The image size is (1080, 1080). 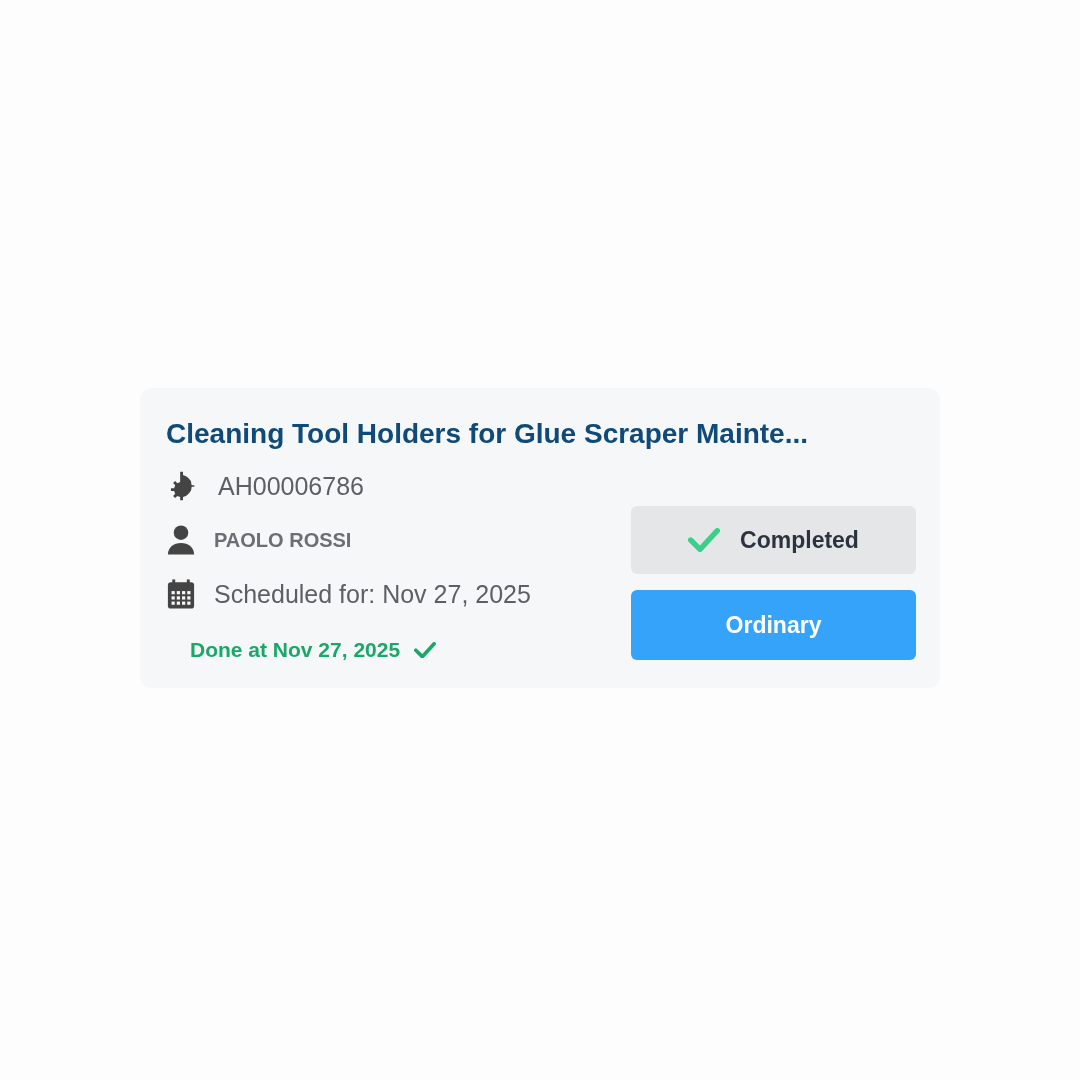 What do you see at coordinates (291, 486) in the screenshot?
I see `asset-code: AH00006786` at bounding box center [291, 486].